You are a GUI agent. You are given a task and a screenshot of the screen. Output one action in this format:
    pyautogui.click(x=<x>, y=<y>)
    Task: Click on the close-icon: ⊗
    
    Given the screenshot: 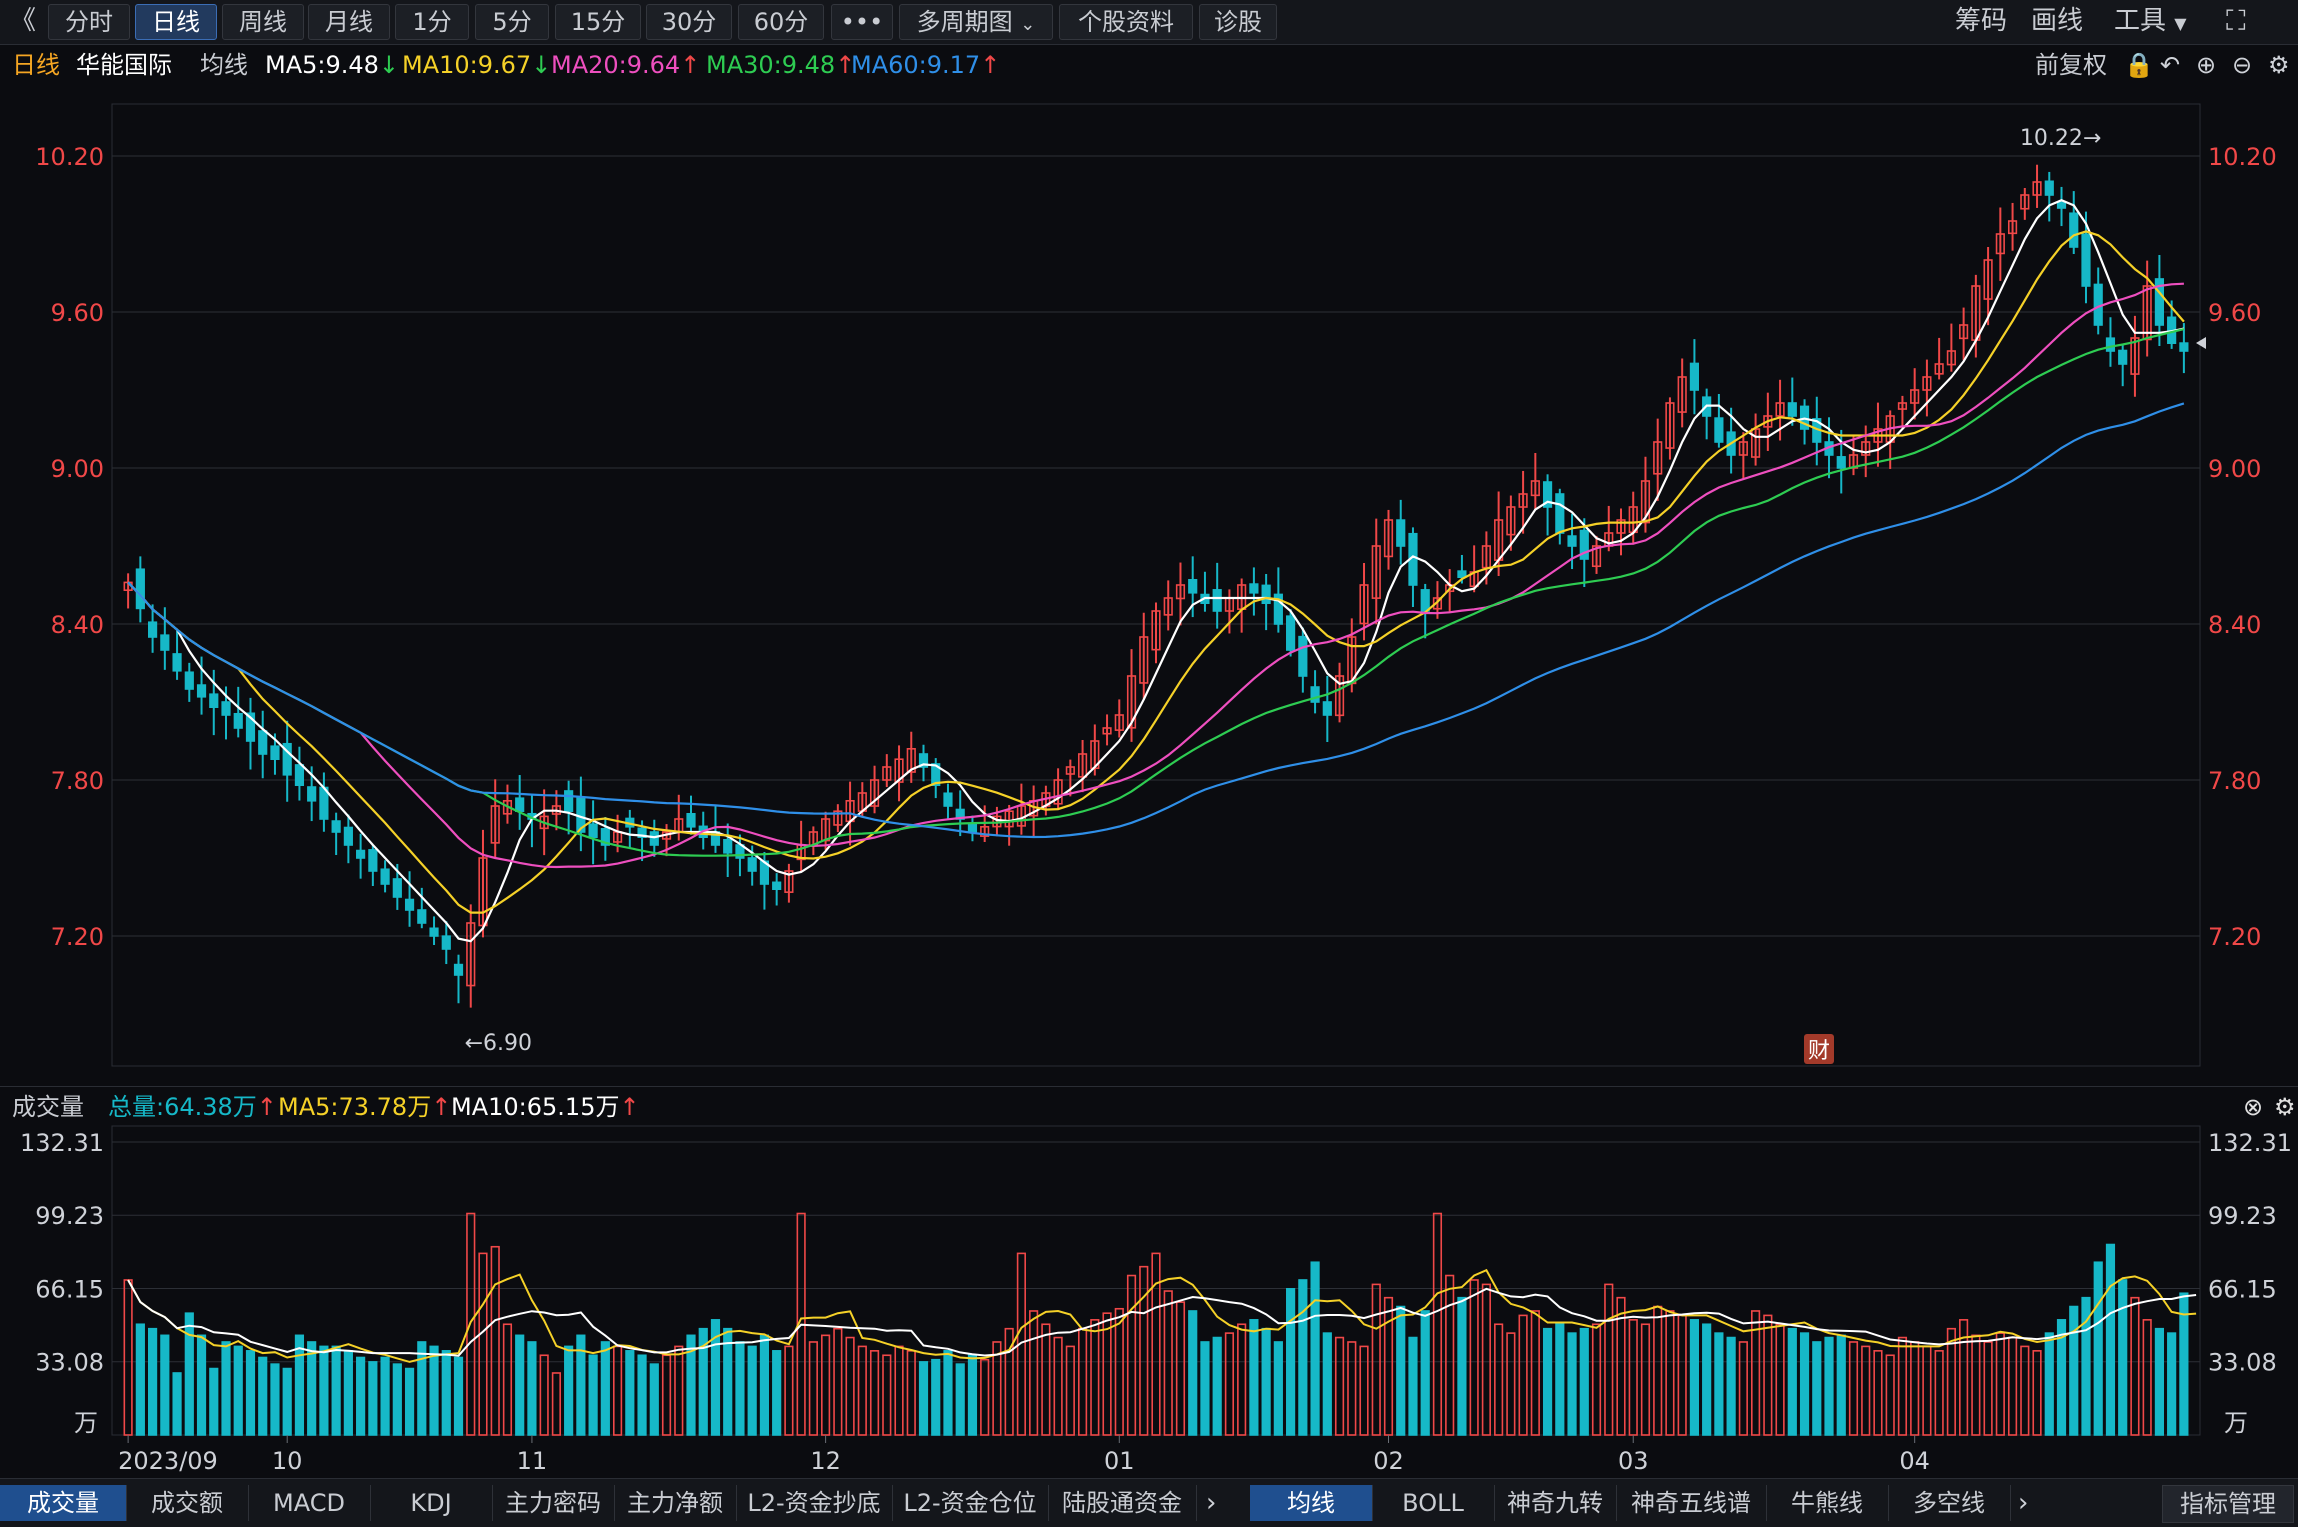 What is the action you would take?
    pyautogui.click(x=2253, y=1107)
    